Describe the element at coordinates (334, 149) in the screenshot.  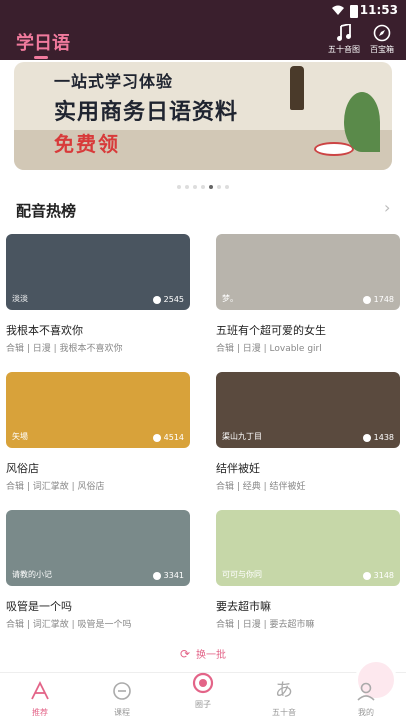
I see `dish-illustration` at that location.